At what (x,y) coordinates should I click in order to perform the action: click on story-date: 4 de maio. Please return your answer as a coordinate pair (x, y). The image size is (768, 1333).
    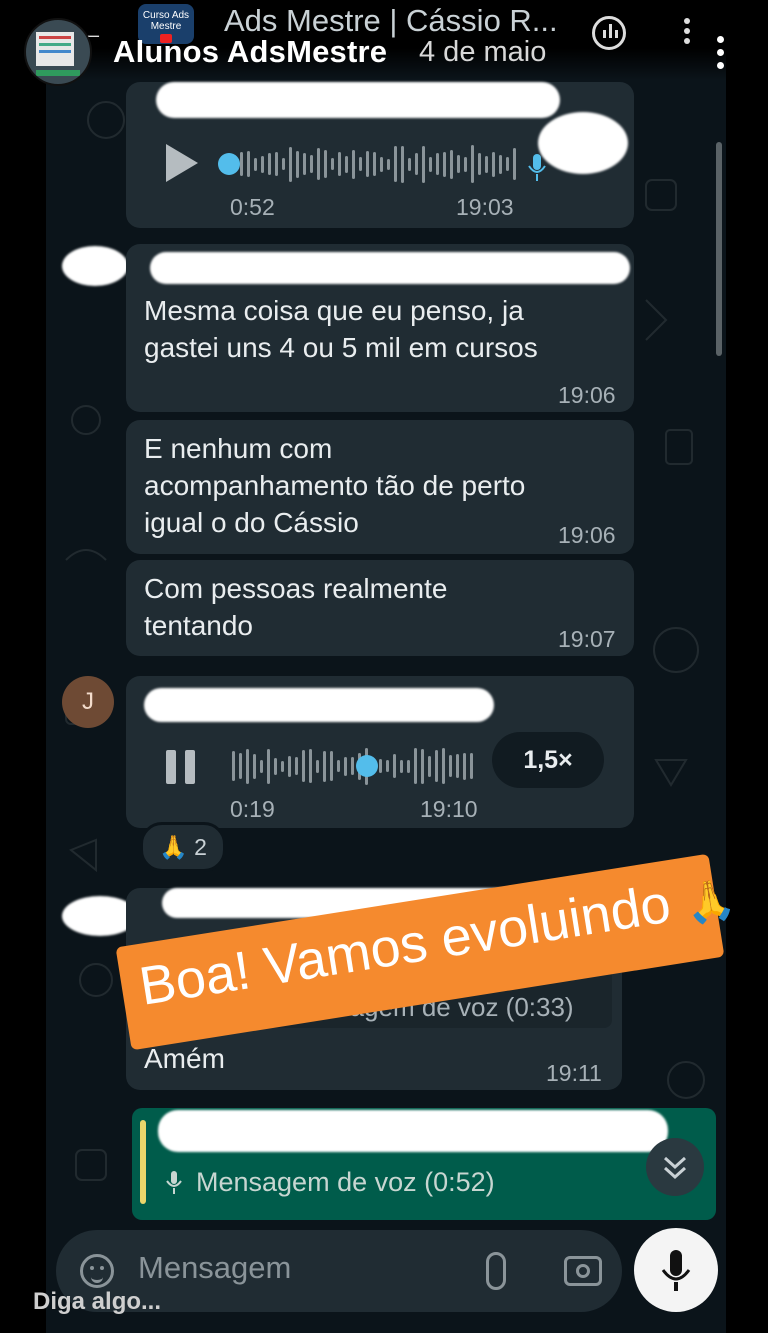
    Looking at the image, I should click on (483, 52).